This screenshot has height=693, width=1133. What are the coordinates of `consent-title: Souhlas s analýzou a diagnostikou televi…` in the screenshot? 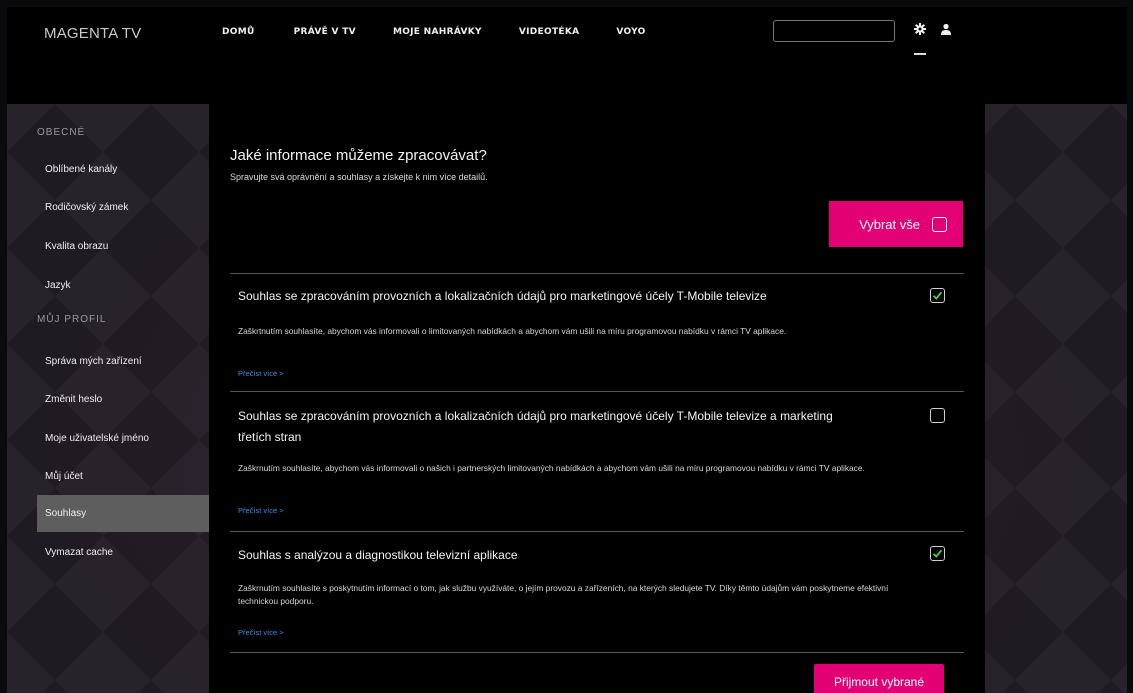 It's located at (378, 555).